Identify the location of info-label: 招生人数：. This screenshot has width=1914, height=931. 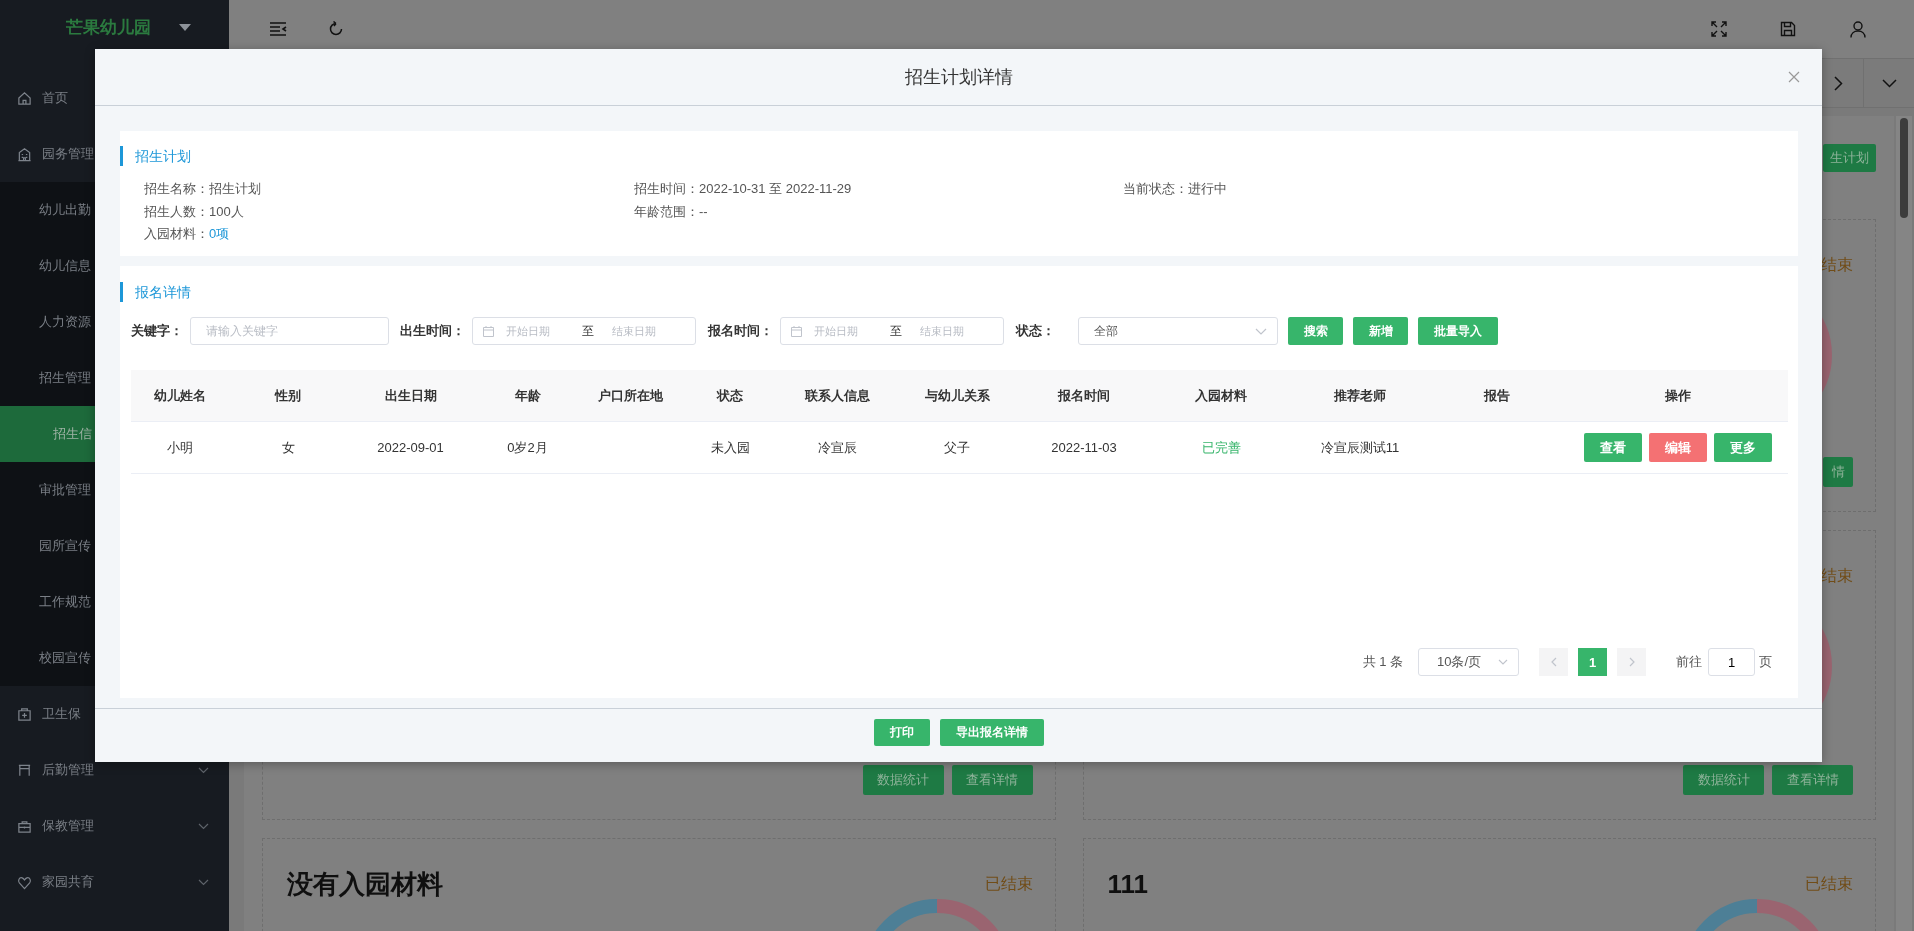
(176, 211).